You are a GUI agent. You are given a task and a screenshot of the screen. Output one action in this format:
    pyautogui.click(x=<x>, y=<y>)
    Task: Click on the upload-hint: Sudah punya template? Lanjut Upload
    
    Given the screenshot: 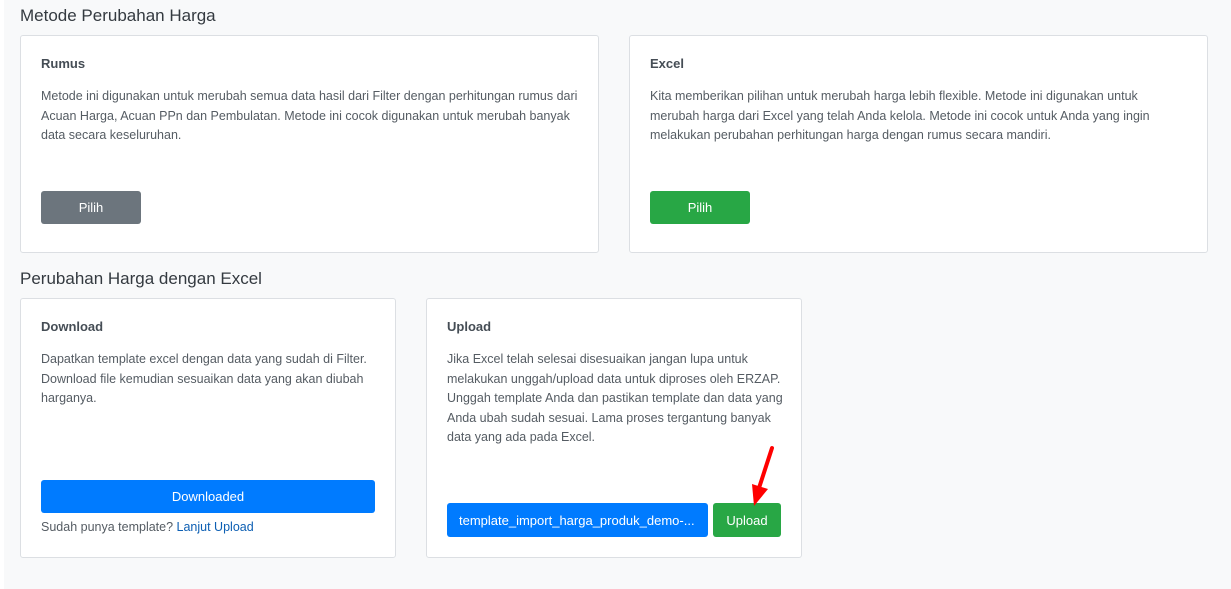 What is the action you would take?
    pyautogui.click(x=147, y=527)
    